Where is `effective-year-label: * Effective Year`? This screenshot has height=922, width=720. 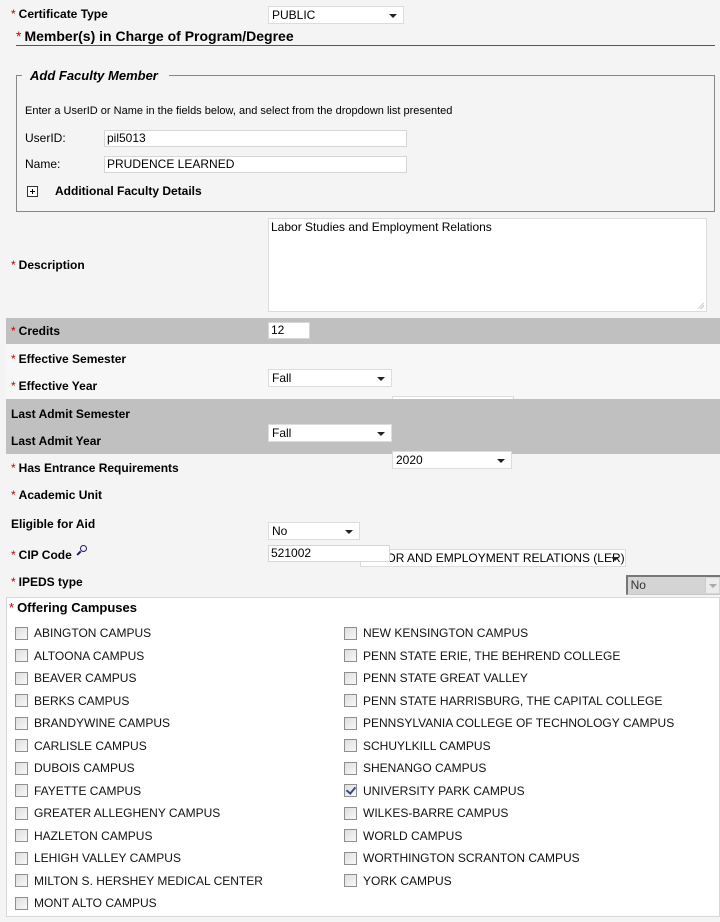
effective-year-label: * Effective Year is located at coordinates (54, 386).